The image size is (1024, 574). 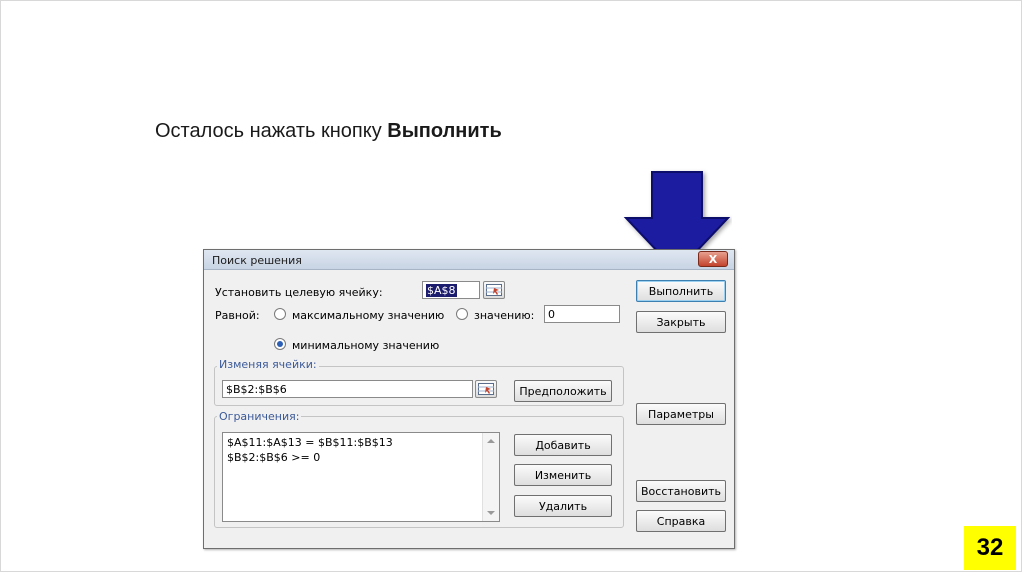 What do you see at coordinates (268, 364) in the screenshot?
I see `changing-cells-title: Изменяя ячейки:` at bounding box center [268, 364].